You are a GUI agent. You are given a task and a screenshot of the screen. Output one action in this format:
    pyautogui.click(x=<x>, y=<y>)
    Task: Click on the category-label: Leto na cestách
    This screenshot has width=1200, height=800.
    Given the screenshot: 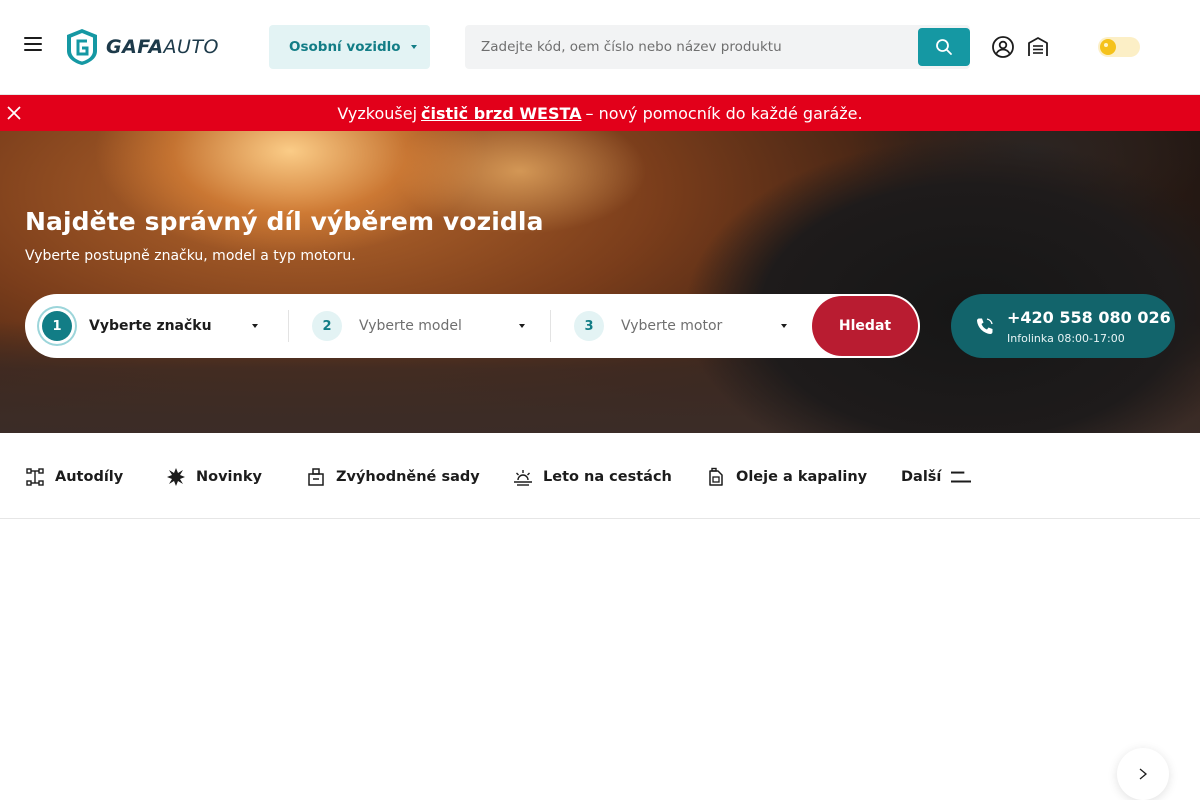 What is the action you would take?
    pyautogui.click(x=607, y=477)
    